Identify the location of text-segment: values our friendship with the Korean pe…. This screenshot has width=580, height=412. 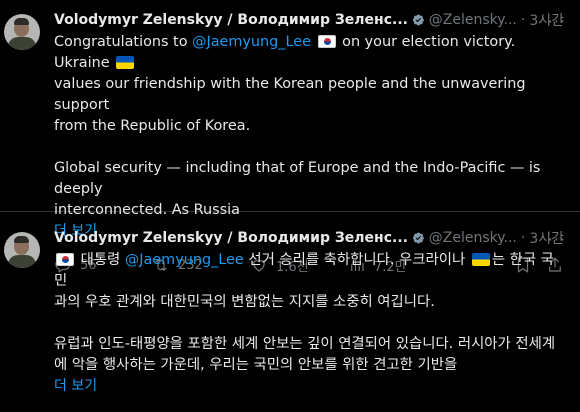
(290, 94).